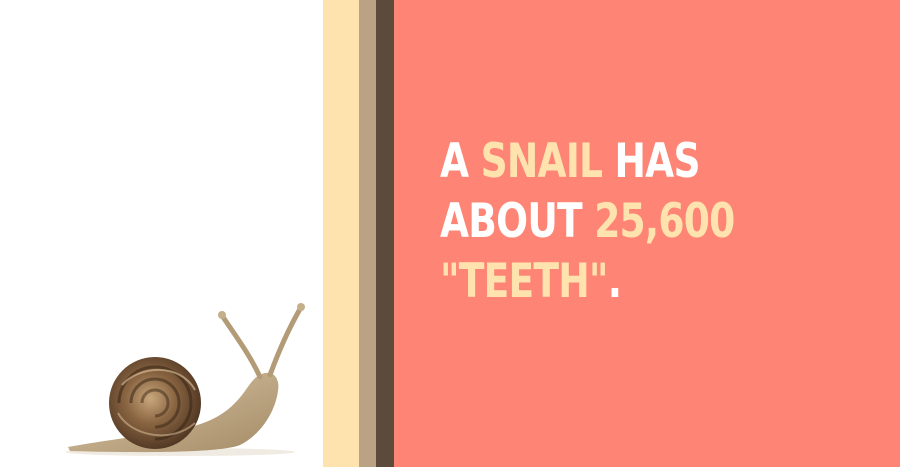  What do you see at coordinates (664, 221) in the screenshot?
I see `fact-highlight-number: 25,600` at bounding box center [664, 221].